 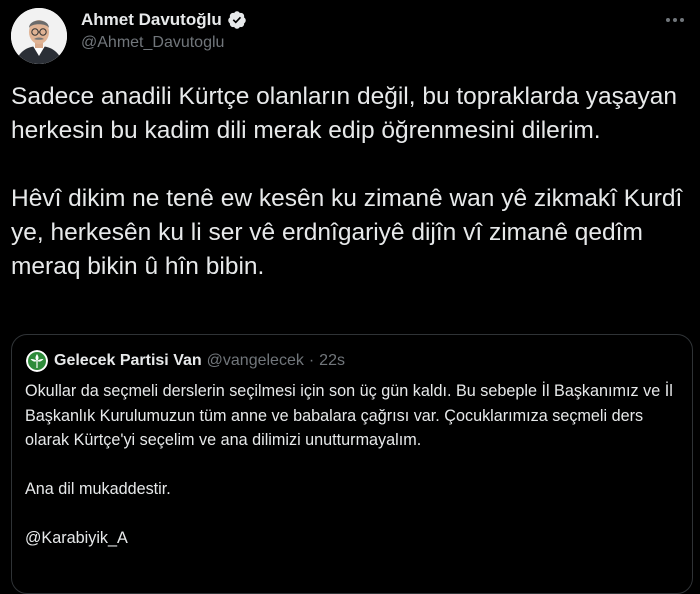 I want to click on author-avatar, so click(x=39, y=36).